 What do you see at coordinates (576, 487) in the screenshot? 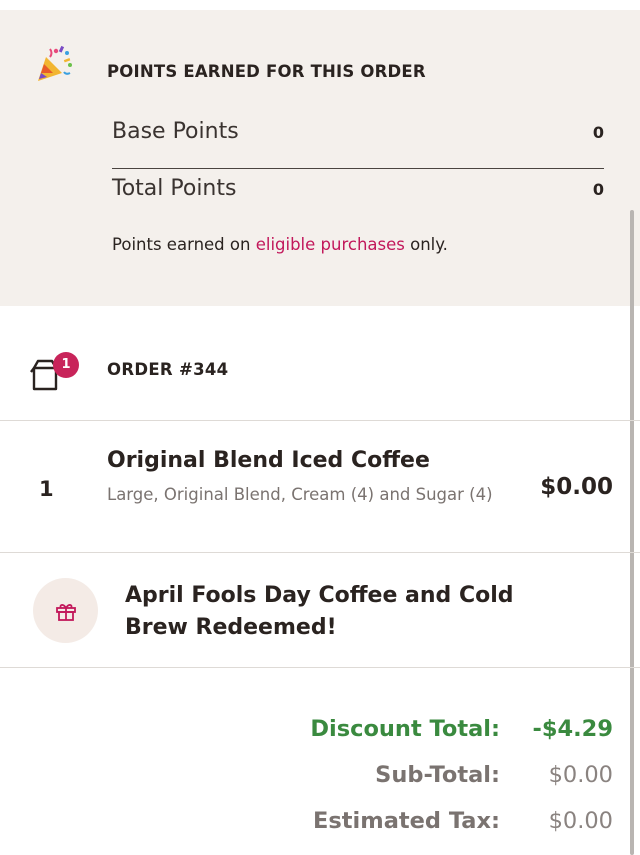
I see `item-price: $0.00` at bounding box center [576, 487].